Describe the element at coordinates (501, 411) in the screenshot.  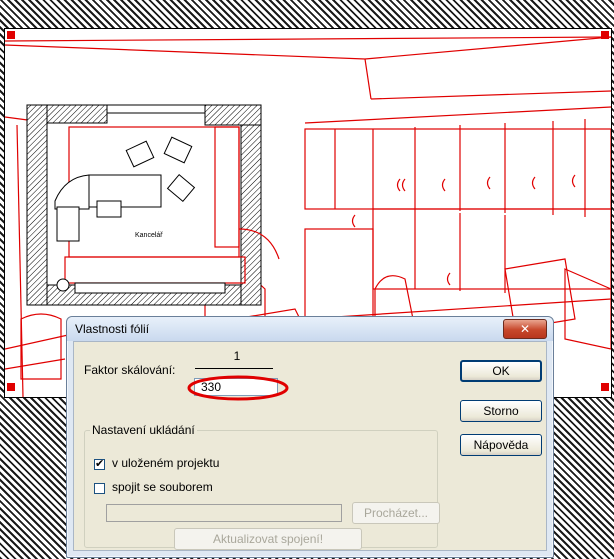
I see `cancel-button: Storno` at that location.